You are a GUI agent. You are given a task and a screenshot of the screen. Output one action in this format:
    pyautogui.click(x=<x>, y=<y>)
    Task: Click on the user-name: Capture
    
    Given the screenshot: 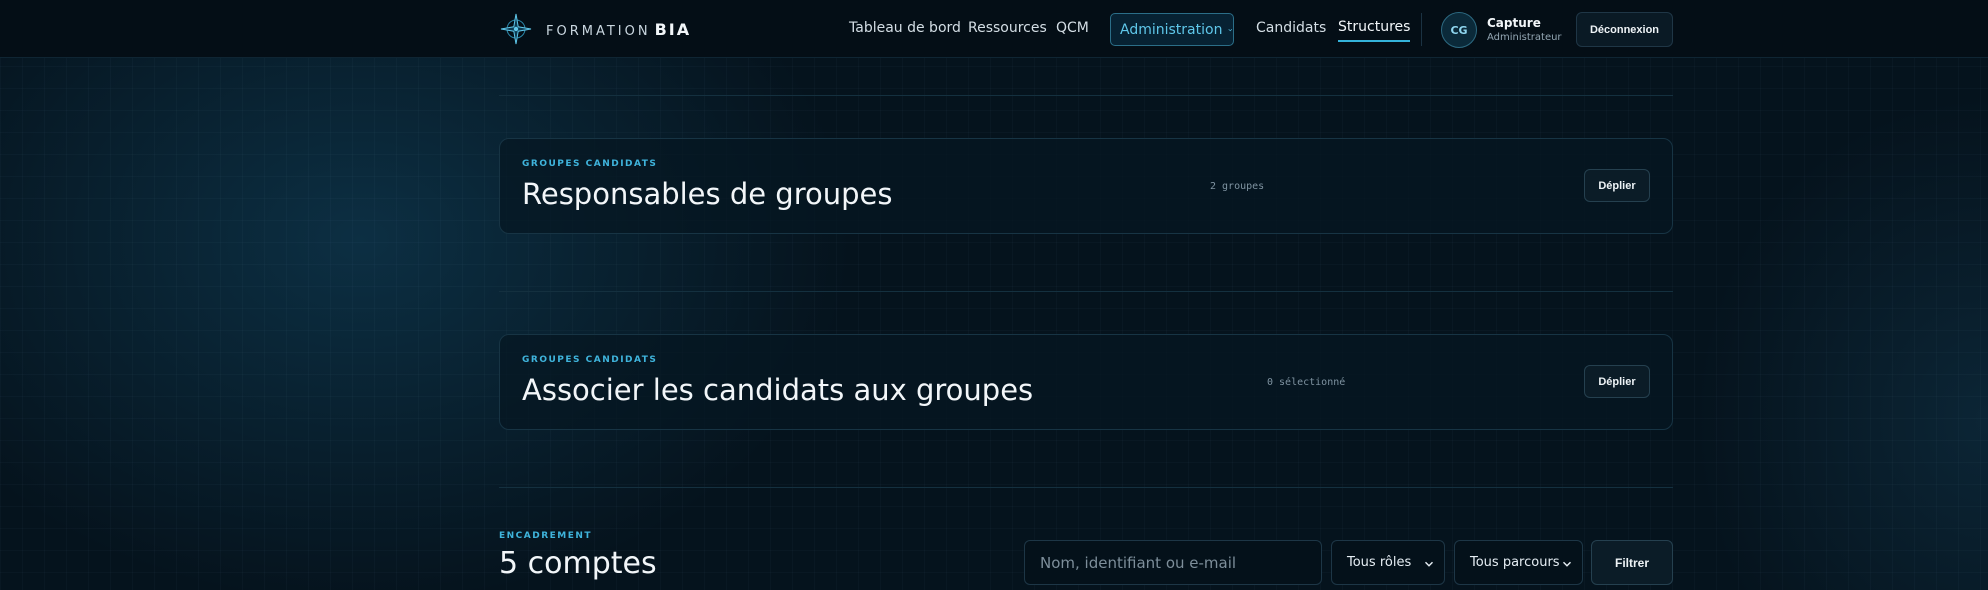 What is the action you would take?
    pyautogui.click(x=1514, y=23)
    